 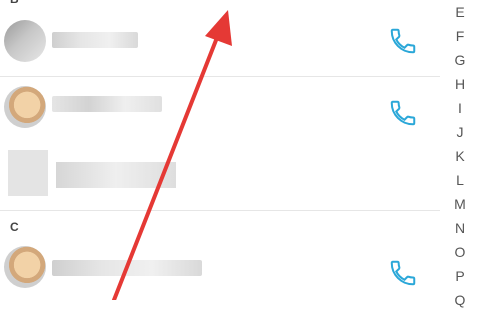 I want to click on index-letter: P, so click(x=460, y=276).